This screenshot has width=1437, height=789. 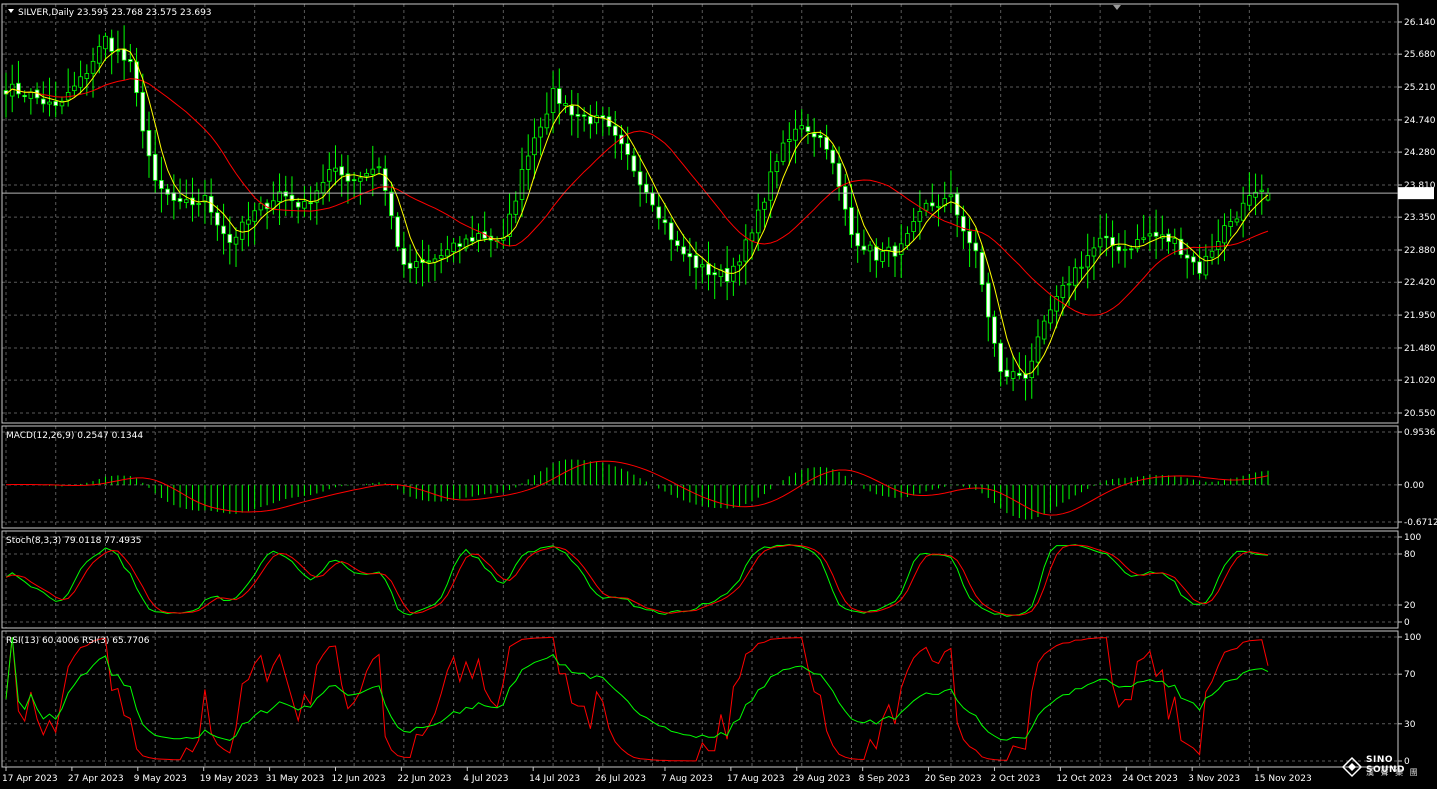 I want to click on time-axis-label: 8 Sep 2023, so click(x=884, y=779).